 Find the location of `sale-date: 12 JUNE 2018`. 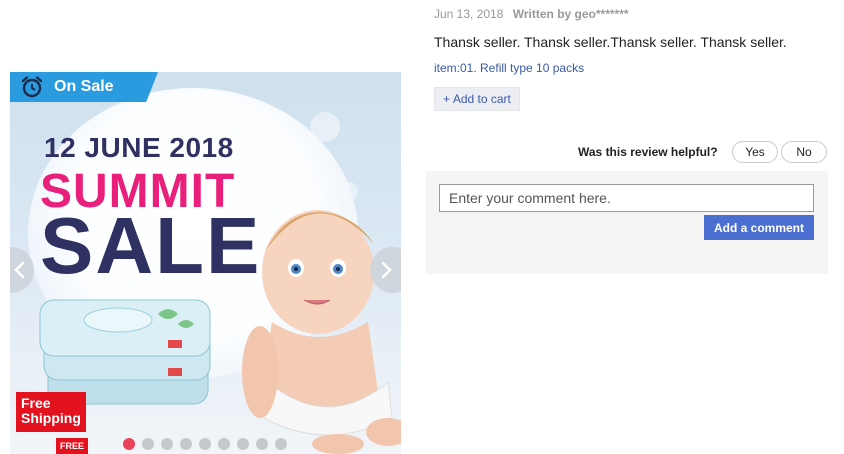

sale-date: 12 JUNE 2018 is located at coordinates (139, 147).